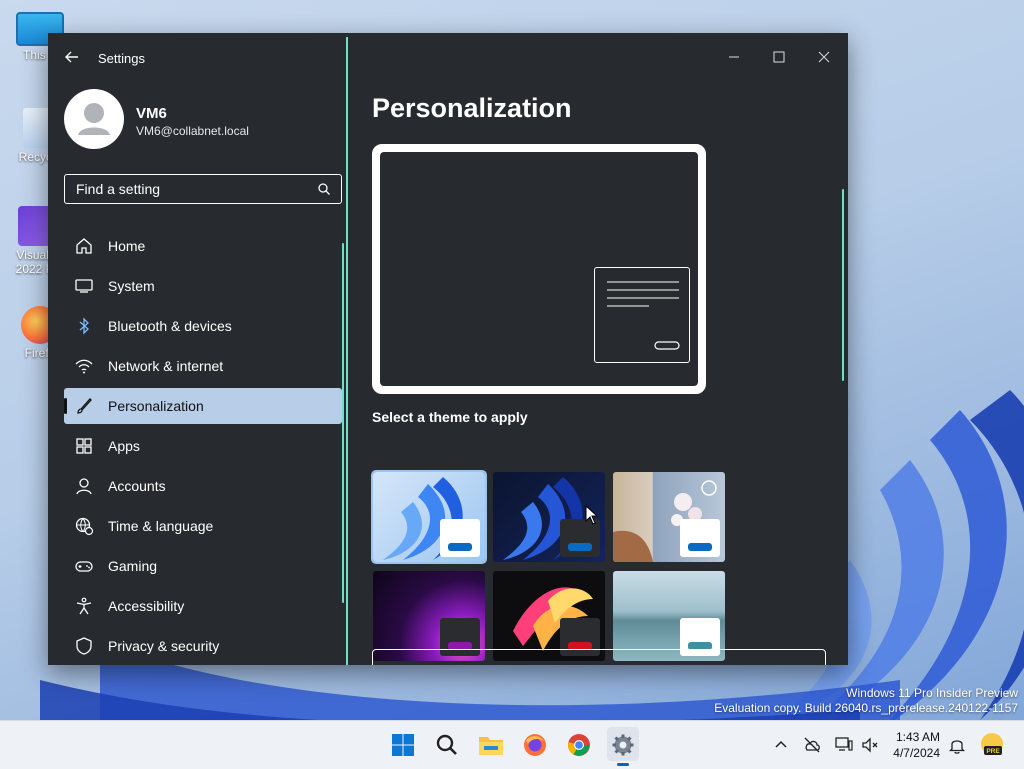 The image size is (1024, 769). I want to click on gamepad-icon, so click(84, 566).